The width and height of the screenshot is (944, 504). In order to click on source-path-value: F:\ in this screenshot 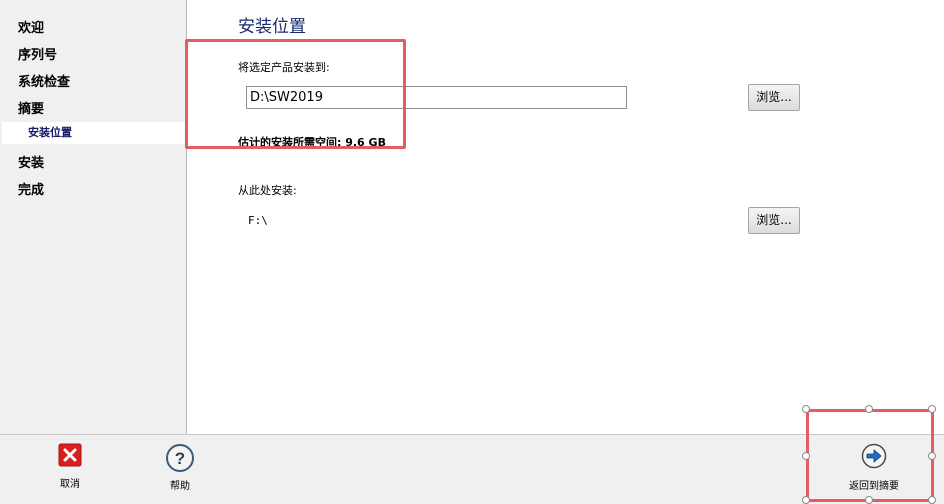, I will do `click(258, 220)`.